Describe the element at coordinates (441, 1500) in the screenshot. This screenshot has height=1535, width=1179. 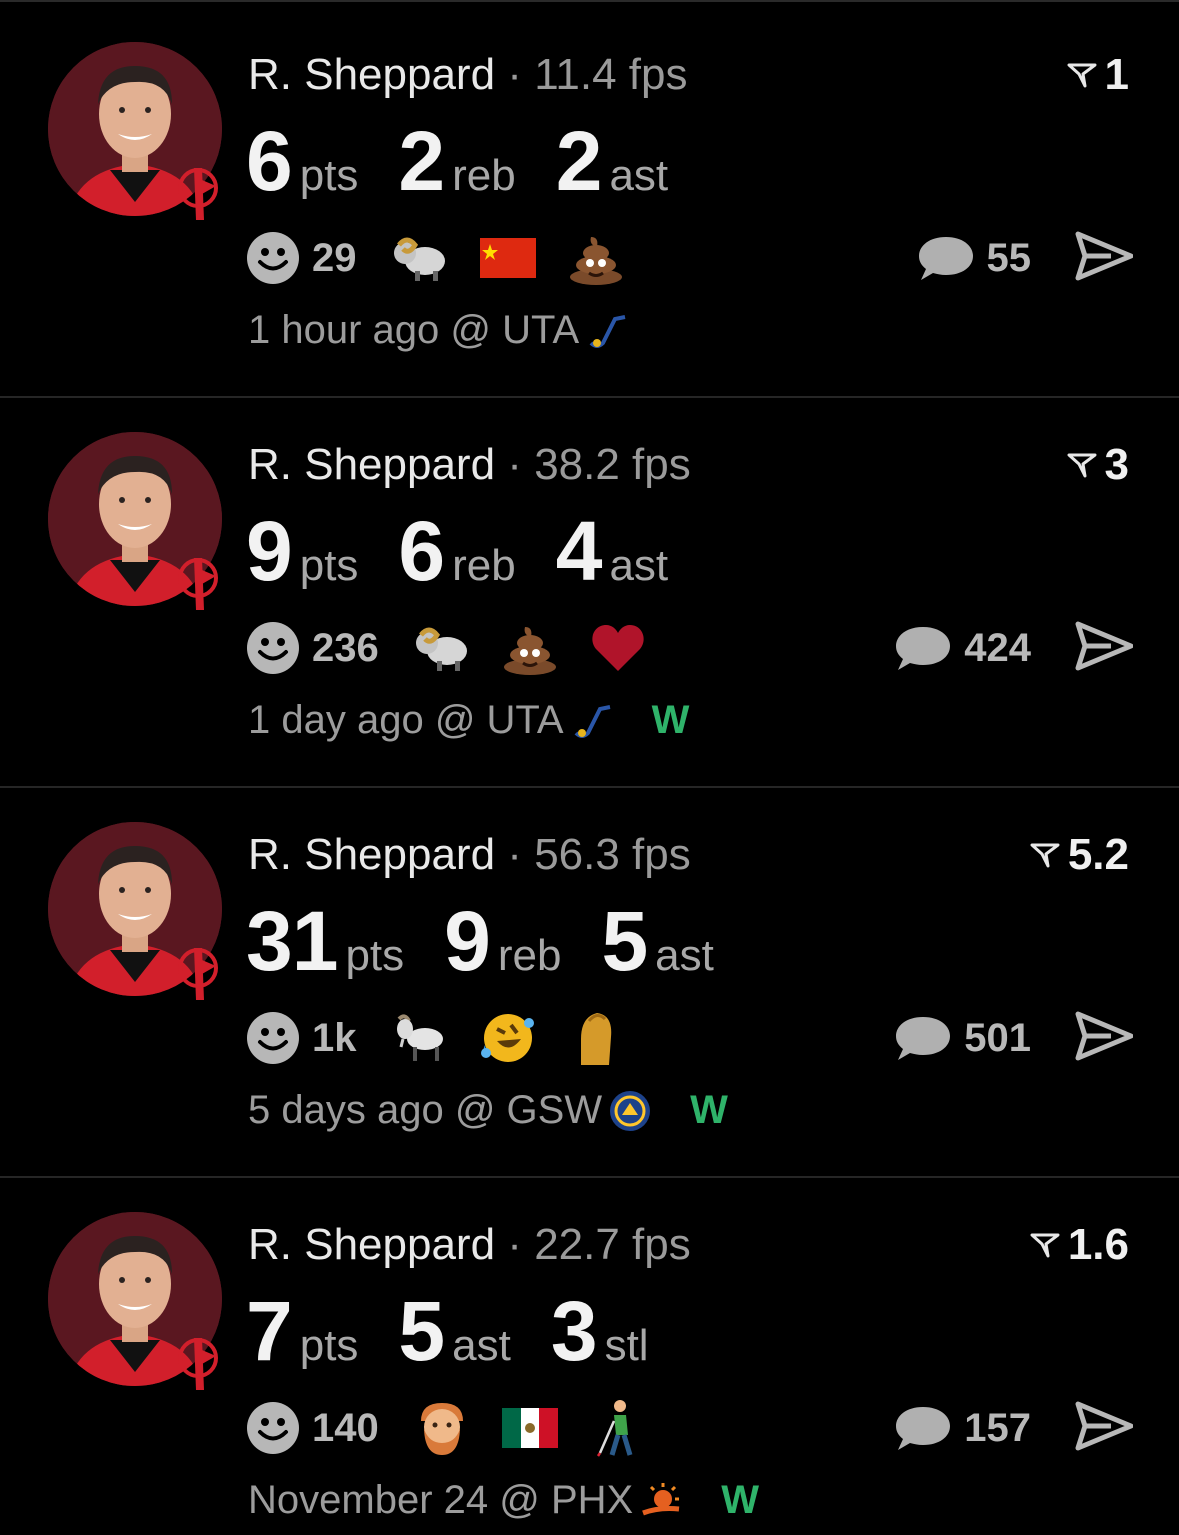
I see `game-time-opponent: November 24 @ PHX` at that location.